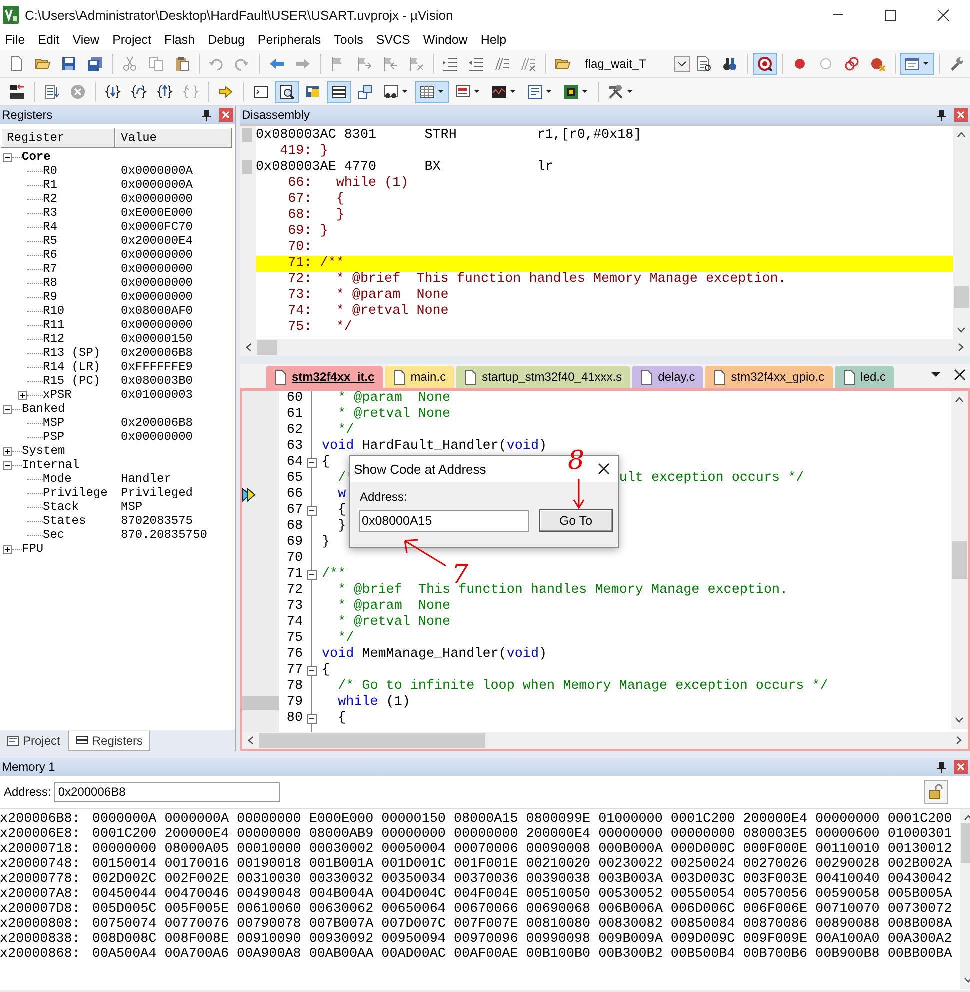 Image resolution: width=970 pixels, height=992 pixels. I want to click on file-tab: stm32f4xx_gpio.c, so click(769, 377).